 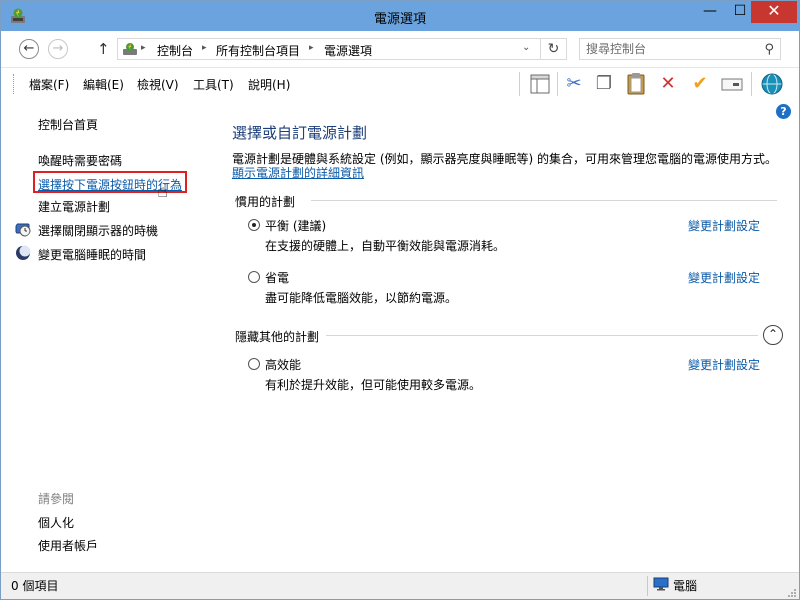 I want to click on cut-icon: ✂, so click(x=574, y=84).